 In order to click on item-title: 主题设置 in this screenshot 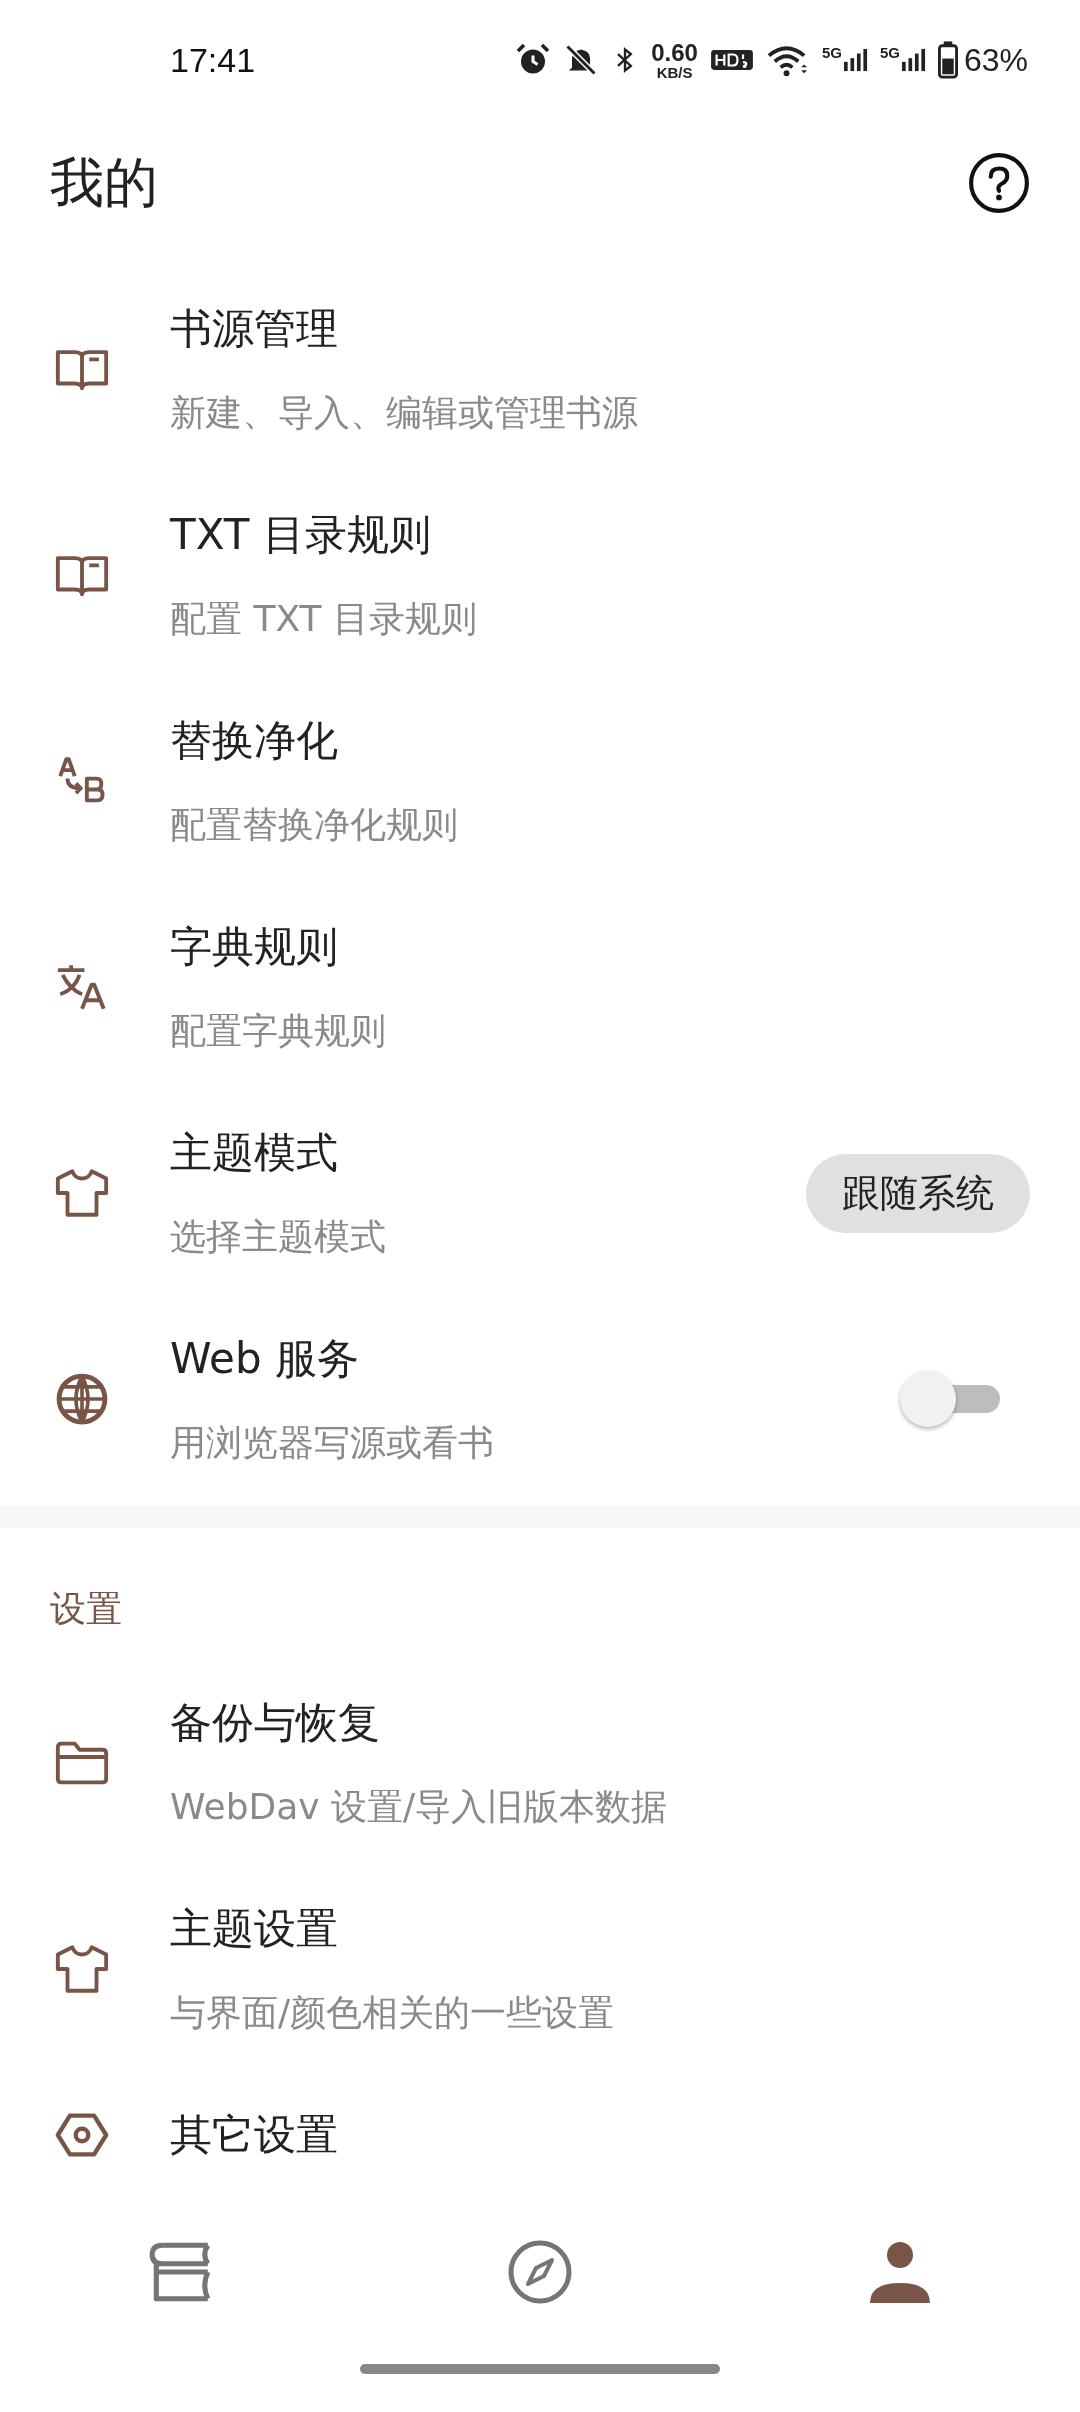, I will do `click(254, 1929)`.